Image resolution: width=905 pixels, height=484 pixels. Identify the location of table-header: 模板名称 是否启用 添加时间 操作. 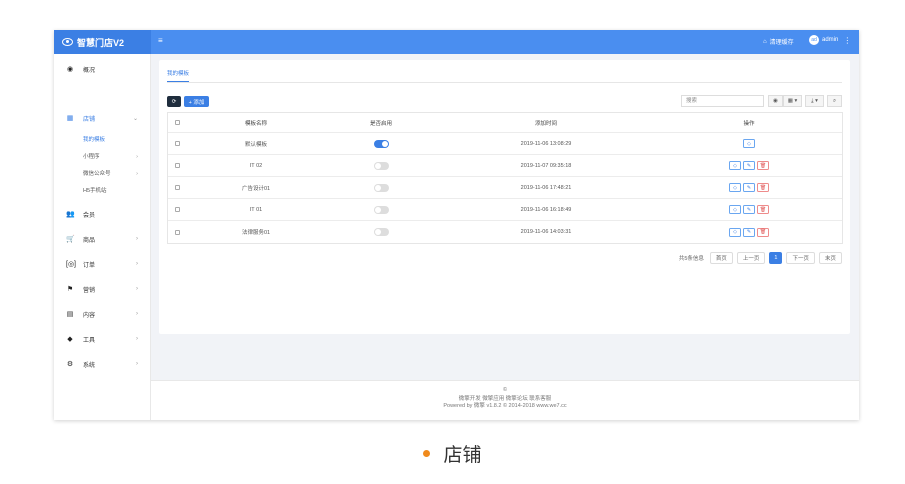
(505, 123).